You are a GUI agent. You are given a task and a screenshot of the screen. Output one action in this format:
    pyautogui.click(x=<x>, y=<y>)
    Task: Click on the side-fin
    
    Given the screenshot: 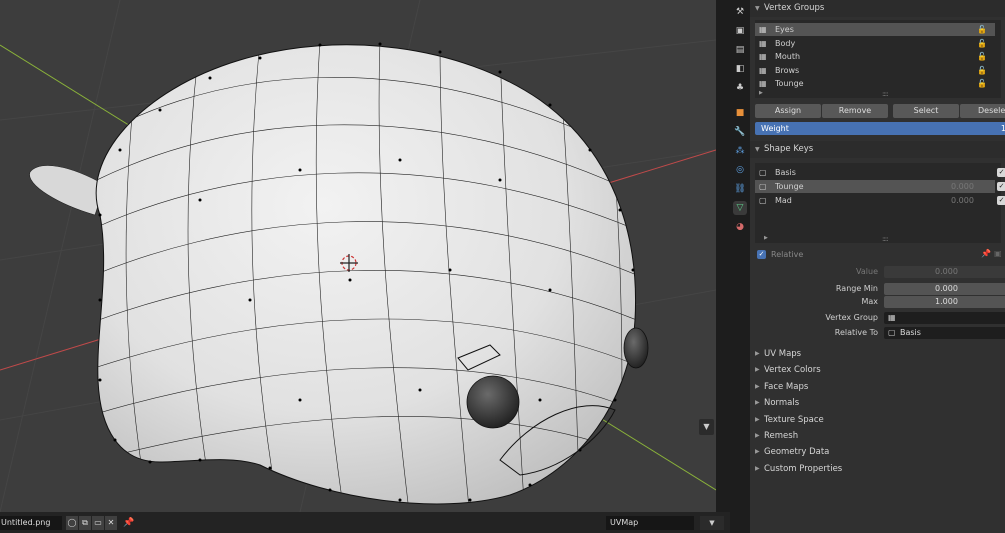 What is the action you would take?
    pyautogui.click(x=67, y=190)
    